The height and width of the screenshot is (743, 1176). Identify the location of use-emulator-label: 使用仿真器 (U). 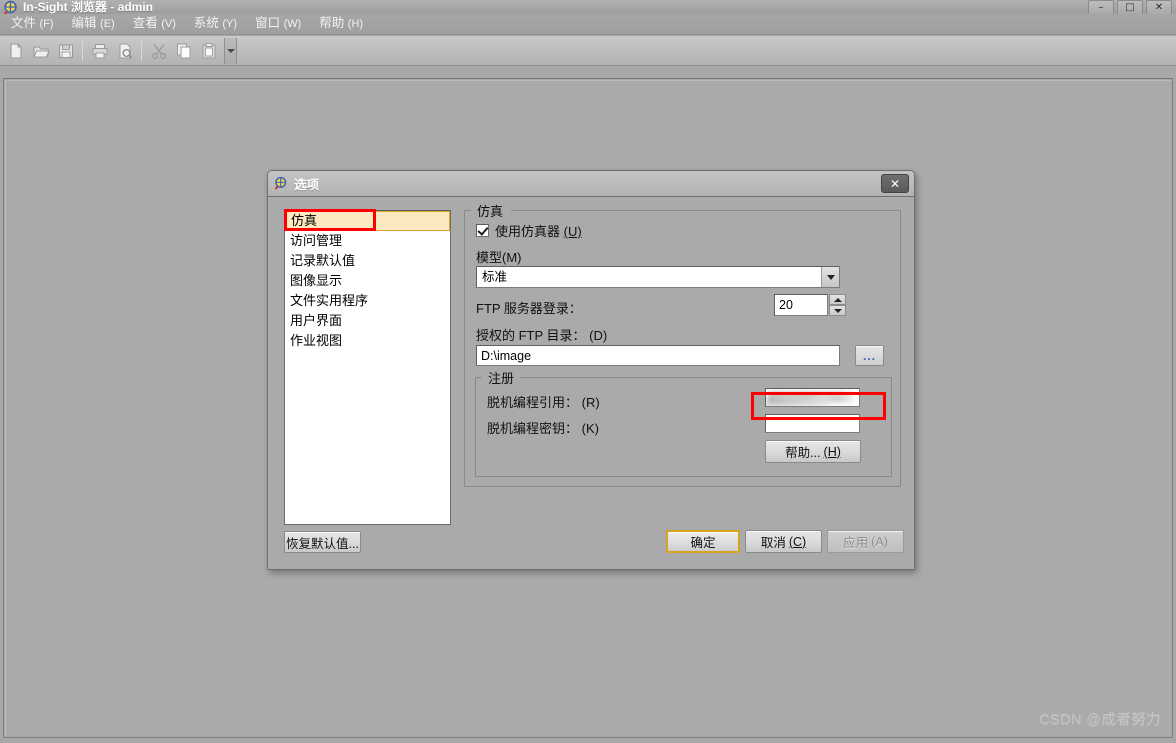
(538, 230).